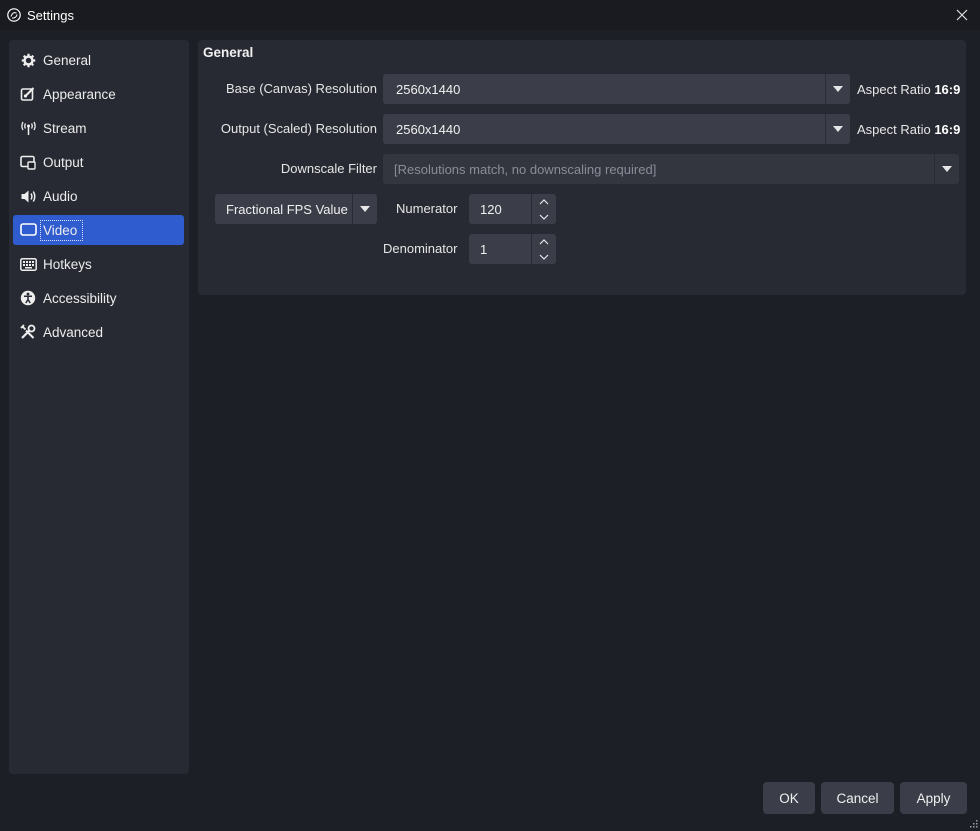 Image resolution: width=980 pixels, height=831 pixels. Describe the element at coordinates (98, 128) in the screenshot. I see `sidebar-item-stream: Stream` at that location.